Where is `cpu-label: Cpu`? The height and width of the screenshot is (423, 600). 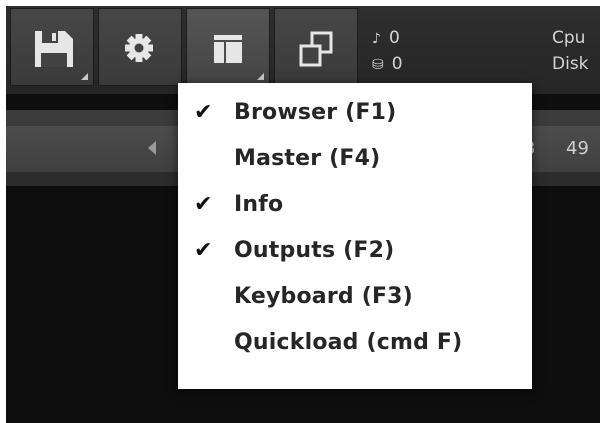 cpu-label: Cpu is located at coordinates (569, 38).